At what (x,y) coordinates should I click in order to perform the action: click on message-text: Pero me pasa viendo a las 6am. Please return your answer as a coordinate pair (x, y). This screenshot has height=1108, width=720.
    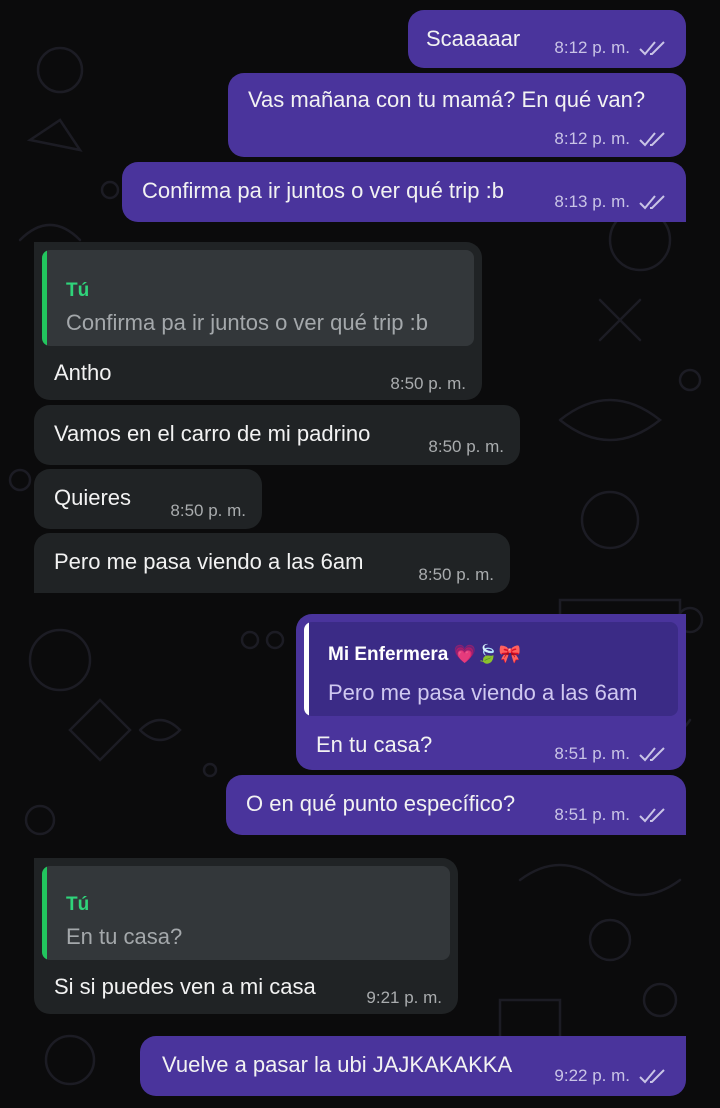
    Looking at the image, I should click on (209, 561).